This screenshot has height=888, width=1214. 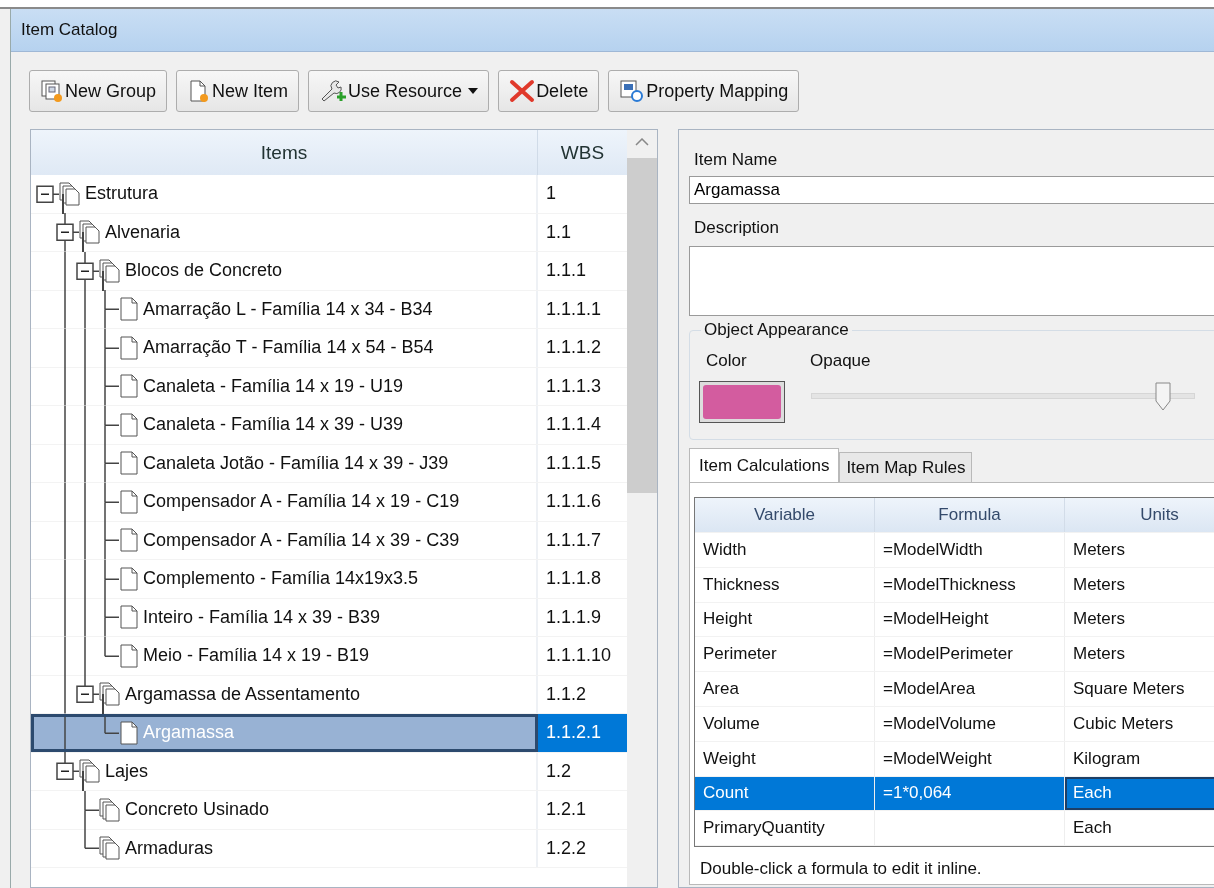 I want to click on column-header: Variable, so click(x=785, y=515).